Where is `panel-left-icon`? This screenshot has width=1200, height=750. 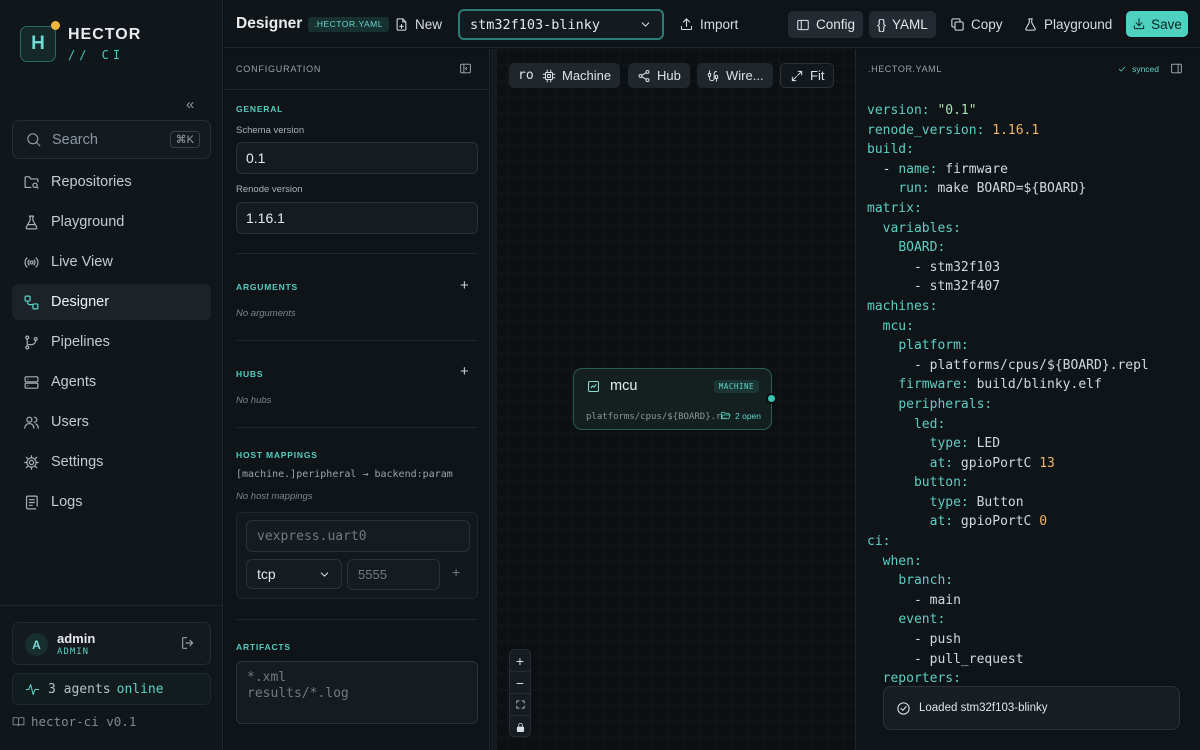 panel-left-icon is located at coordinates (803, 24).